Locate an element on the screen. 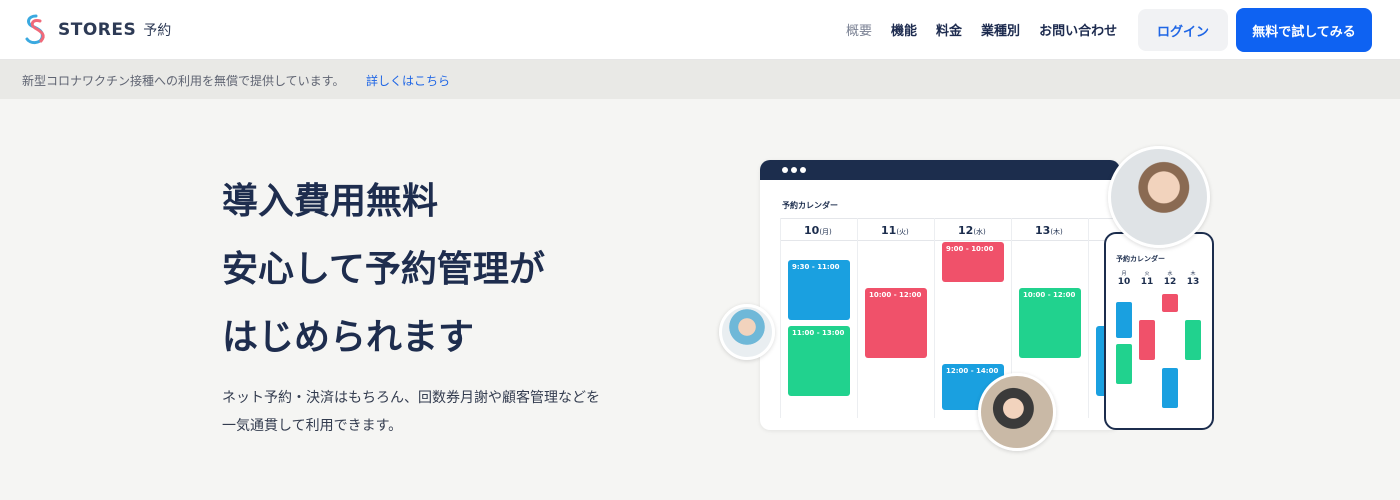  calendar-day: 12(水) is located at coordinates (972, 230).